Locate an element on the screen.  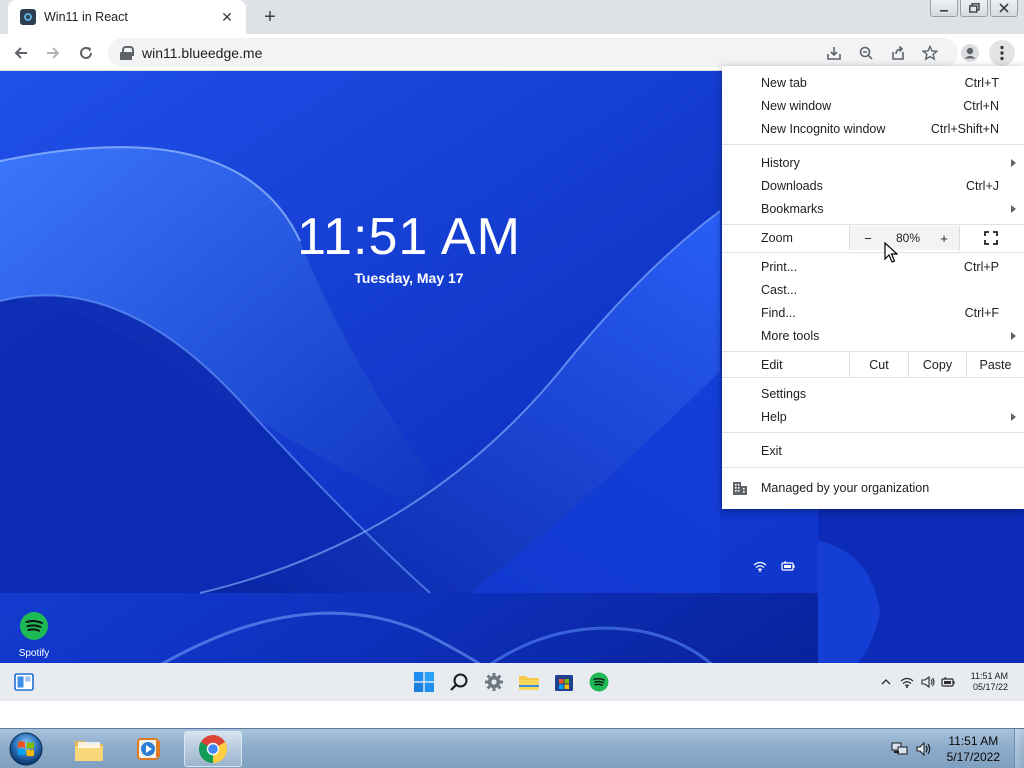
restore-button is located at coordinates (974, 8).